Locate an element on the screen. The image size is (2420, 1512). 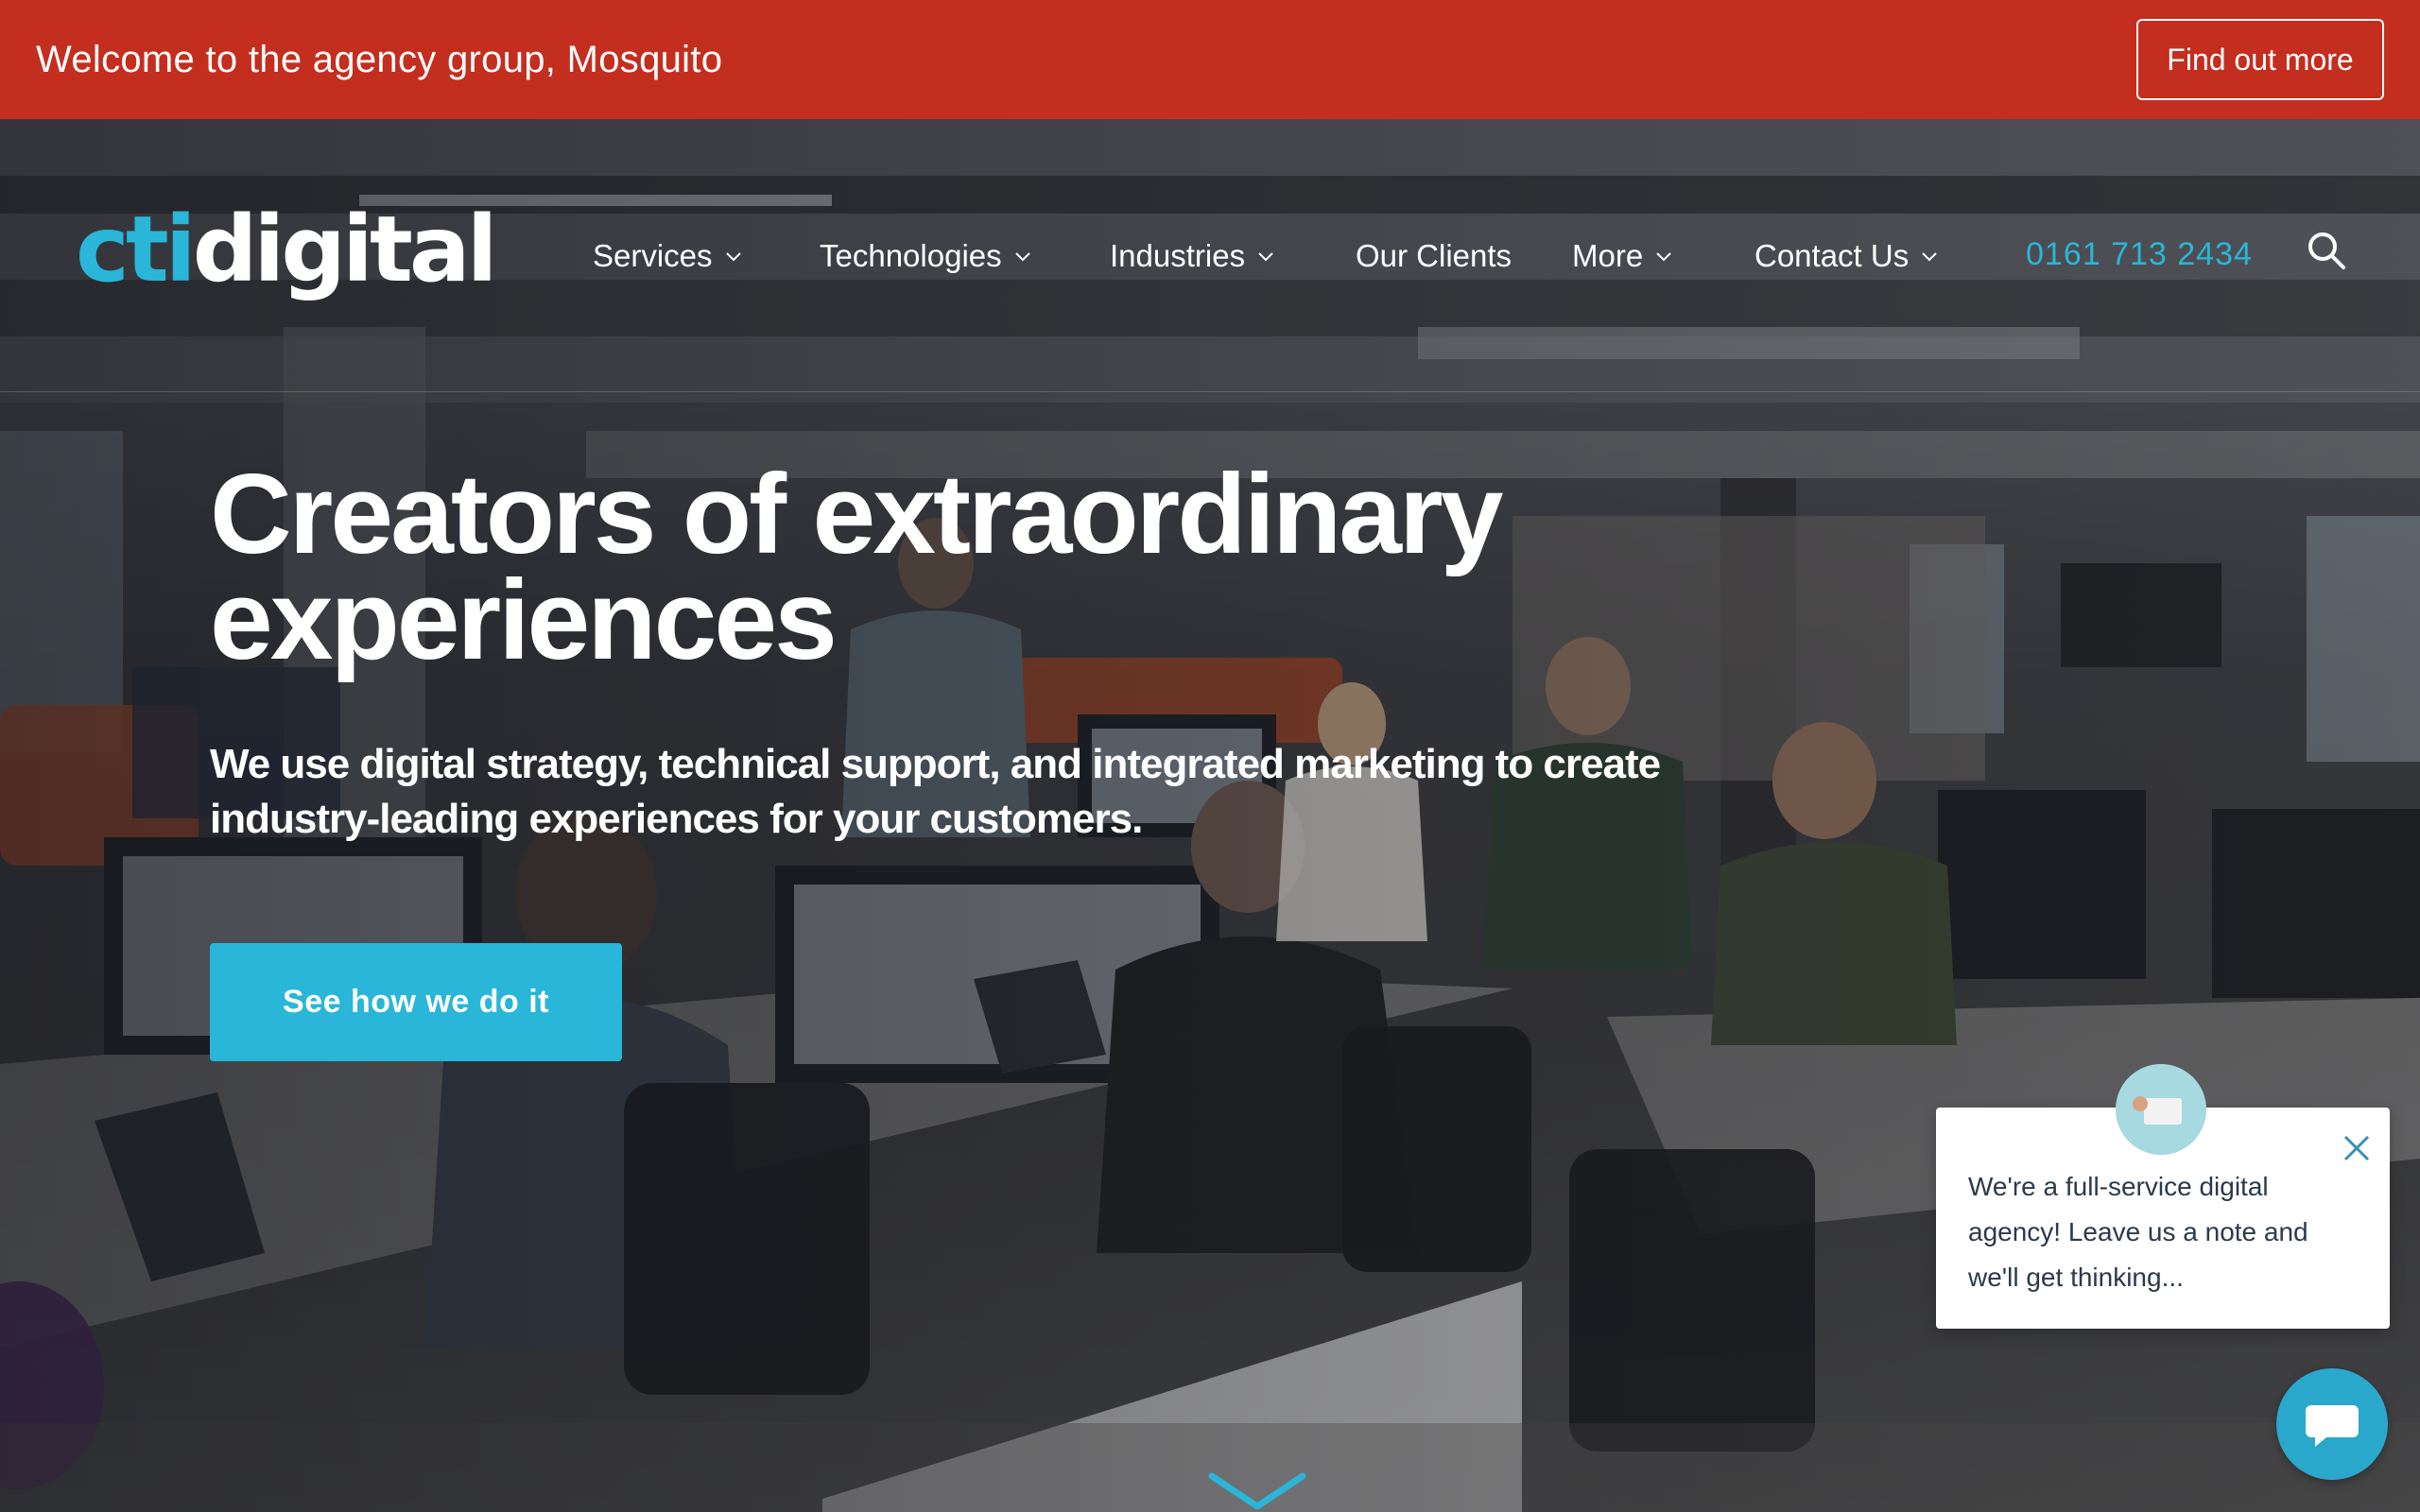
nav-item-technologies: Technologies is located at coordinates (926, 256).